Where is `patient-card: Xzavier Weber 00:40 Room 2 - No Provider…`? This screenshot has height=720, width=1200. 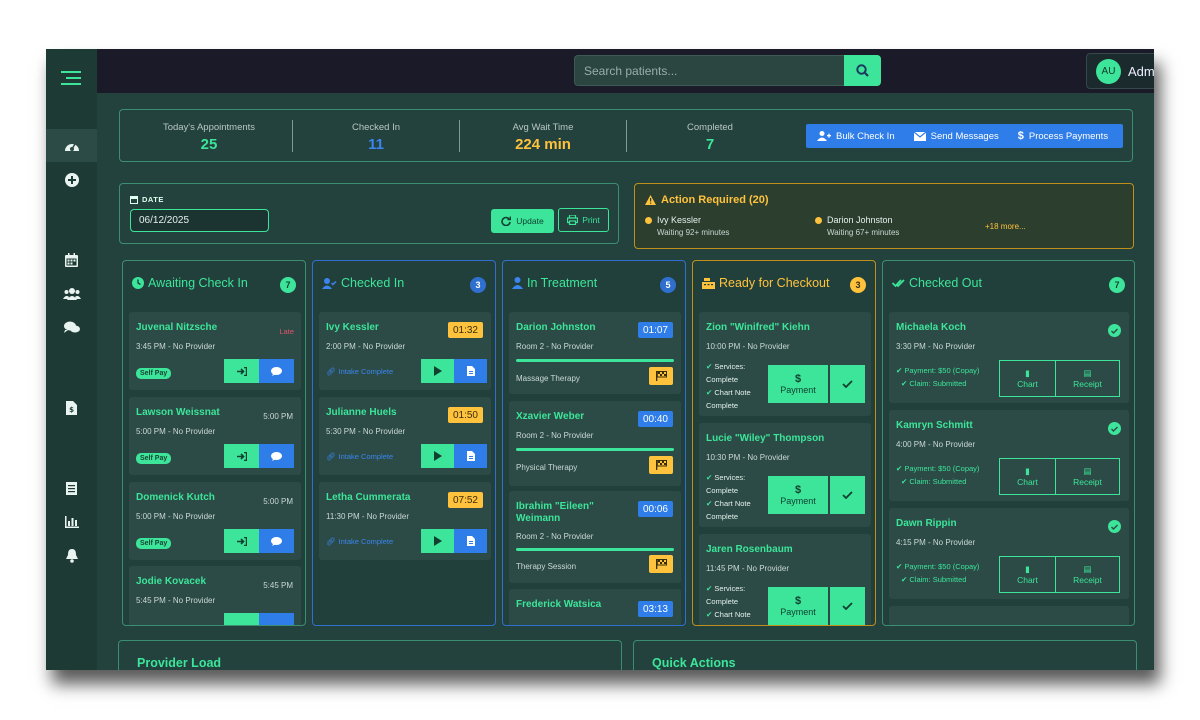 patient-card: Xzavier Weber 00:40 Room 2 - No Provider… is located at coordinates (595, 443).